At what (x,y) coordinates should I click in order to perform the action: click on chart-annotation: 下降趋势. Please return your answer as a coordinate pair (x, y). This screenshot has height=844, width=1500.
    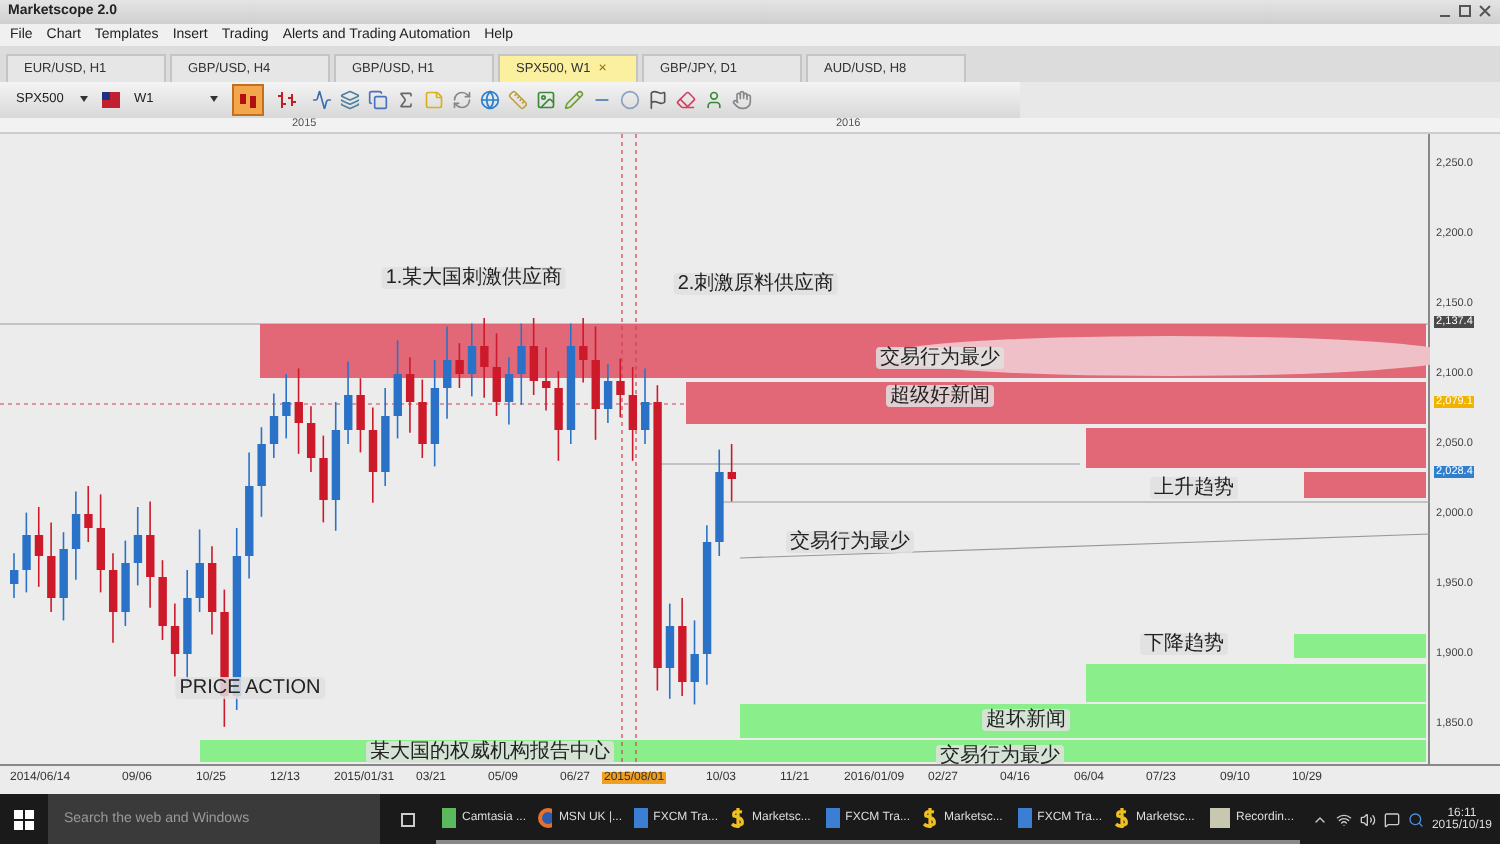
    Looking at the image, I should click on (1184, 644).